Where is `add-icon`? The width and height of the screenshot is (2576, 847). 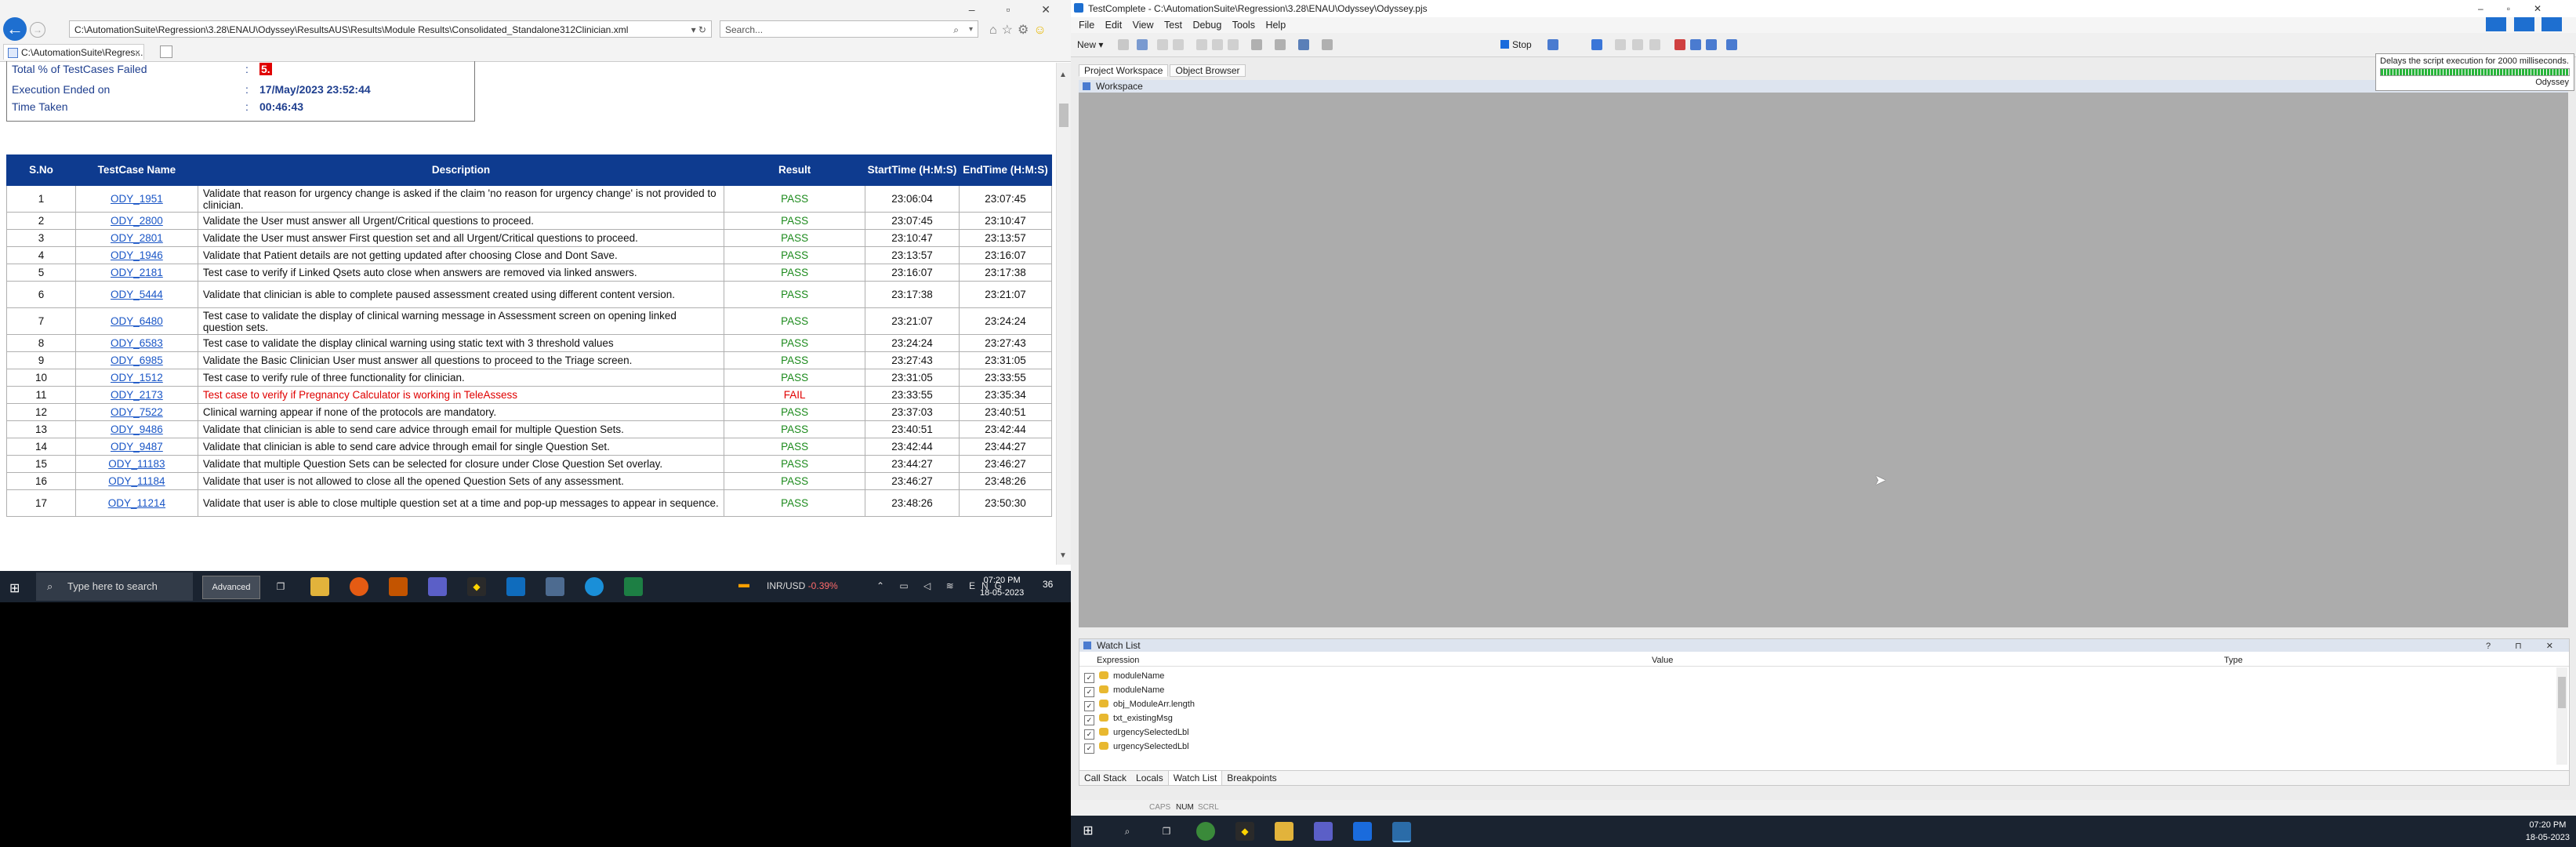
add-icon is located at coordinates (1732, 44).